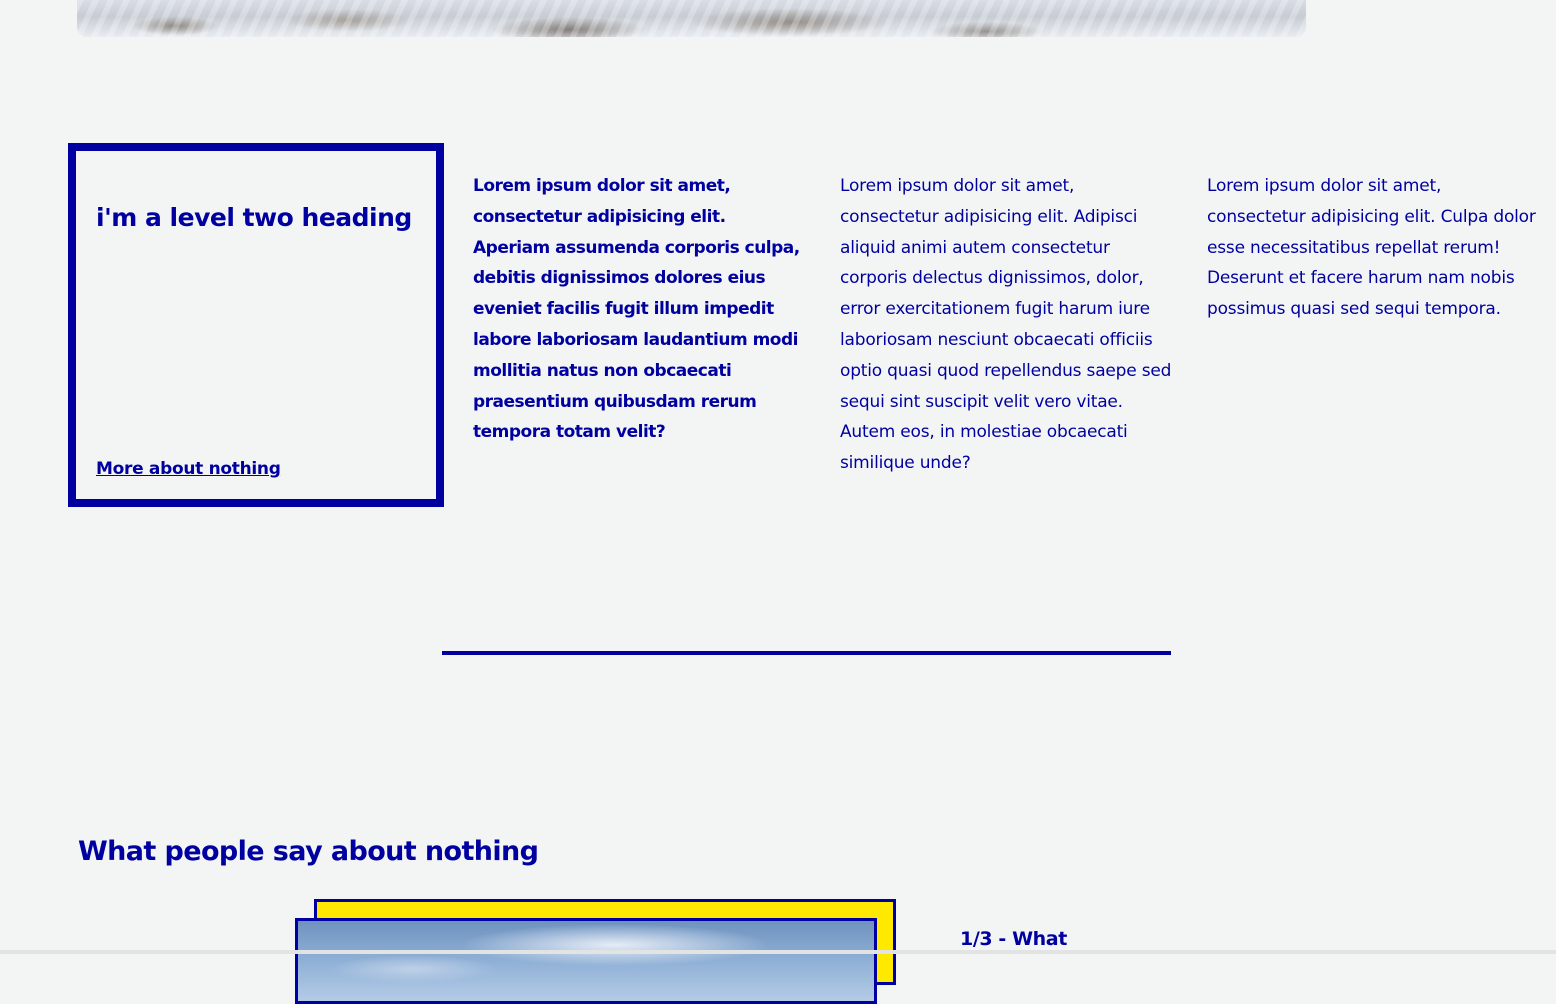 Image resolution: width=1556 pixels, height=1004 pixels. What do you see at coordinates (806, 653) in the screenshot?
I see `section-divider` at bounding box center [806, 653].